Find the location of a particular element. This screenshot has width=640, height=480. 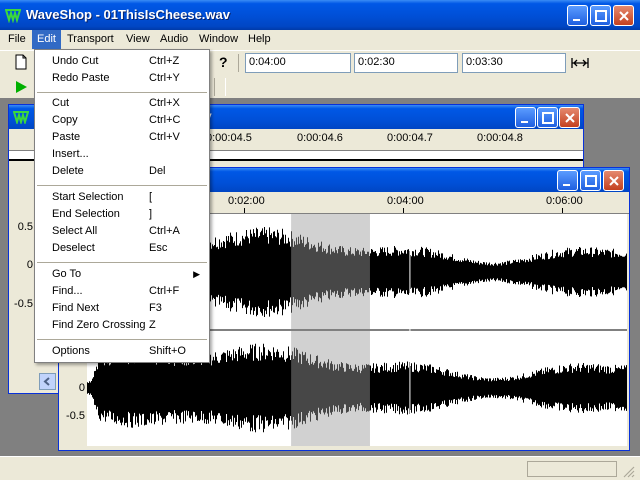

menu-label: Deselect is located at coordinates (73, 248).